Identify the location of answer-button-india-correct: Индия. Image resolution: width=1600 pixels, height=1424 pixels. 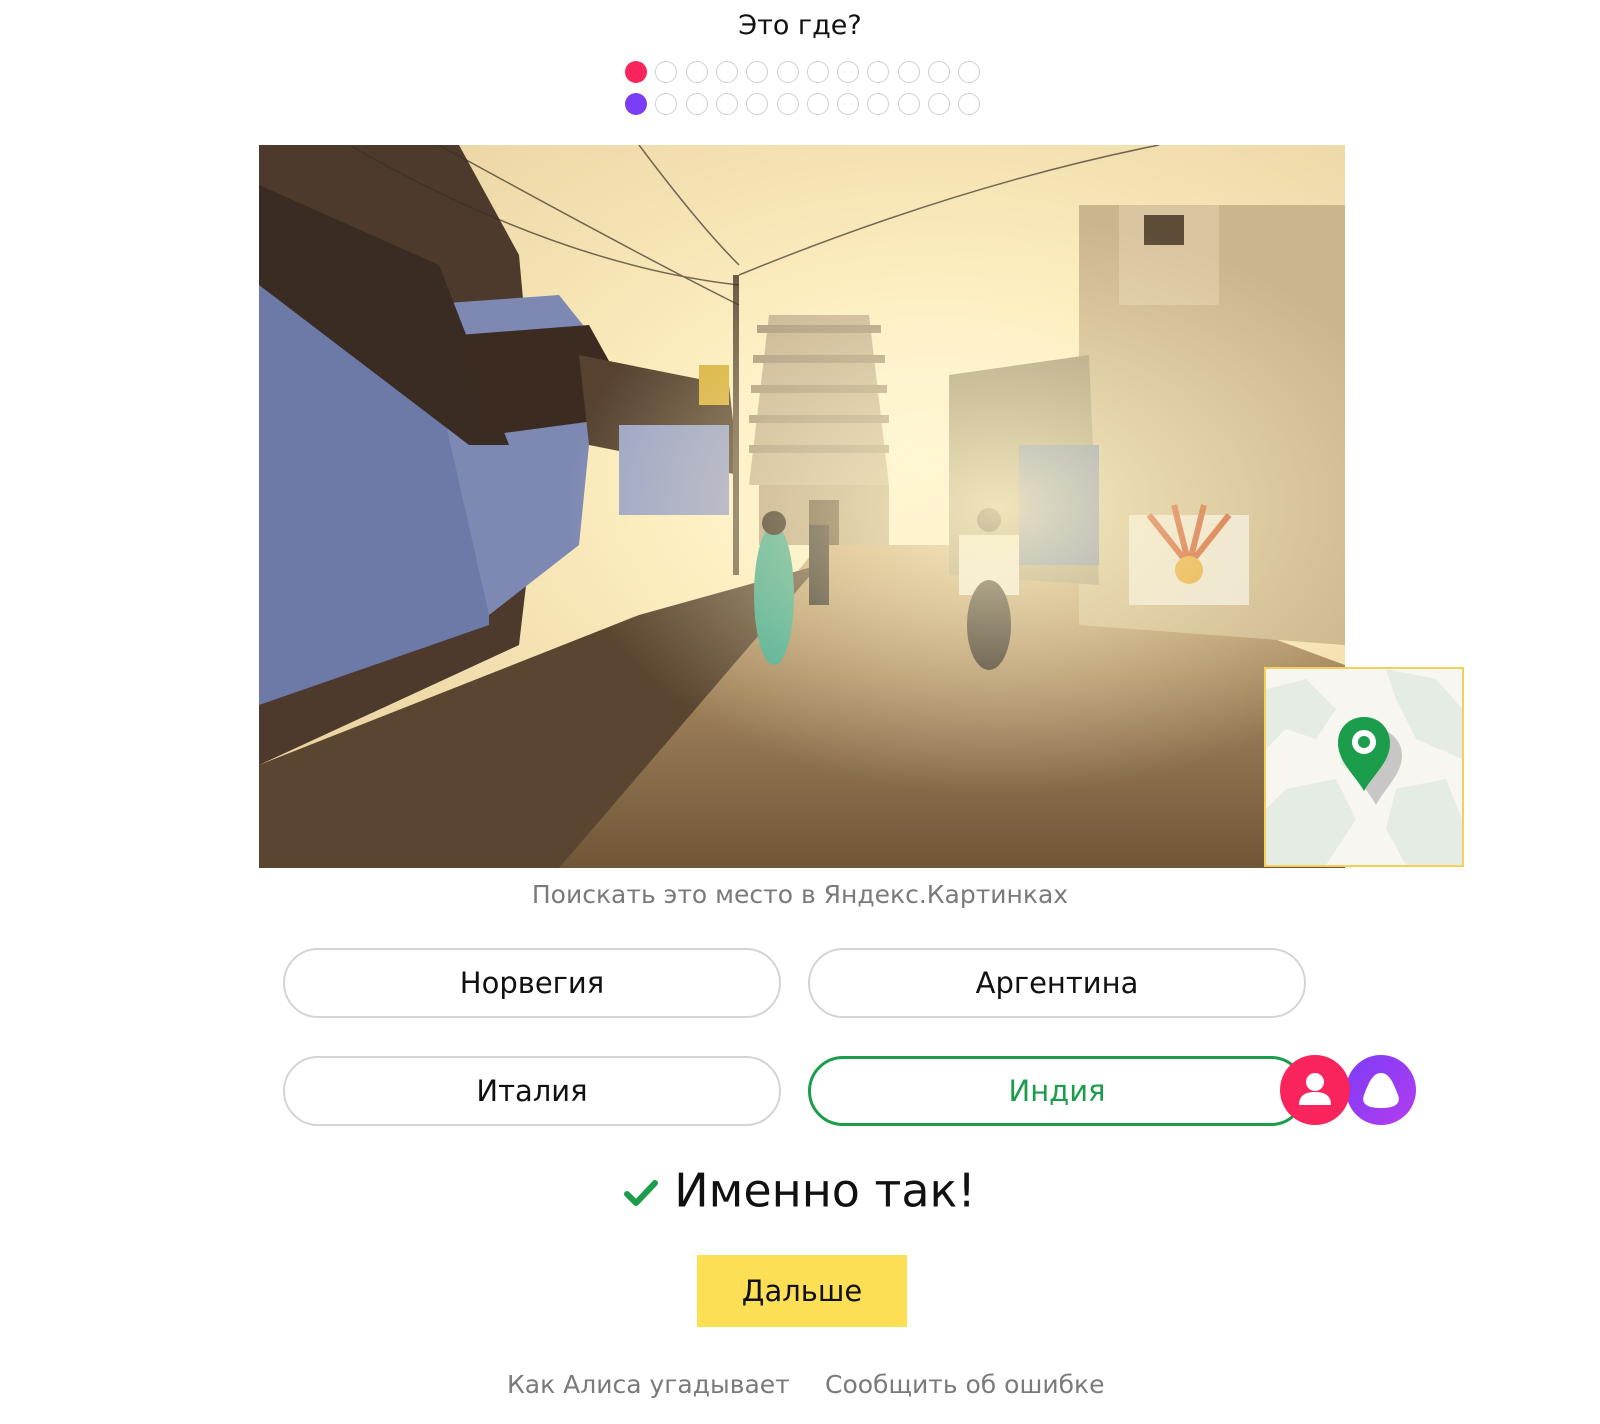
(1057, 1091).